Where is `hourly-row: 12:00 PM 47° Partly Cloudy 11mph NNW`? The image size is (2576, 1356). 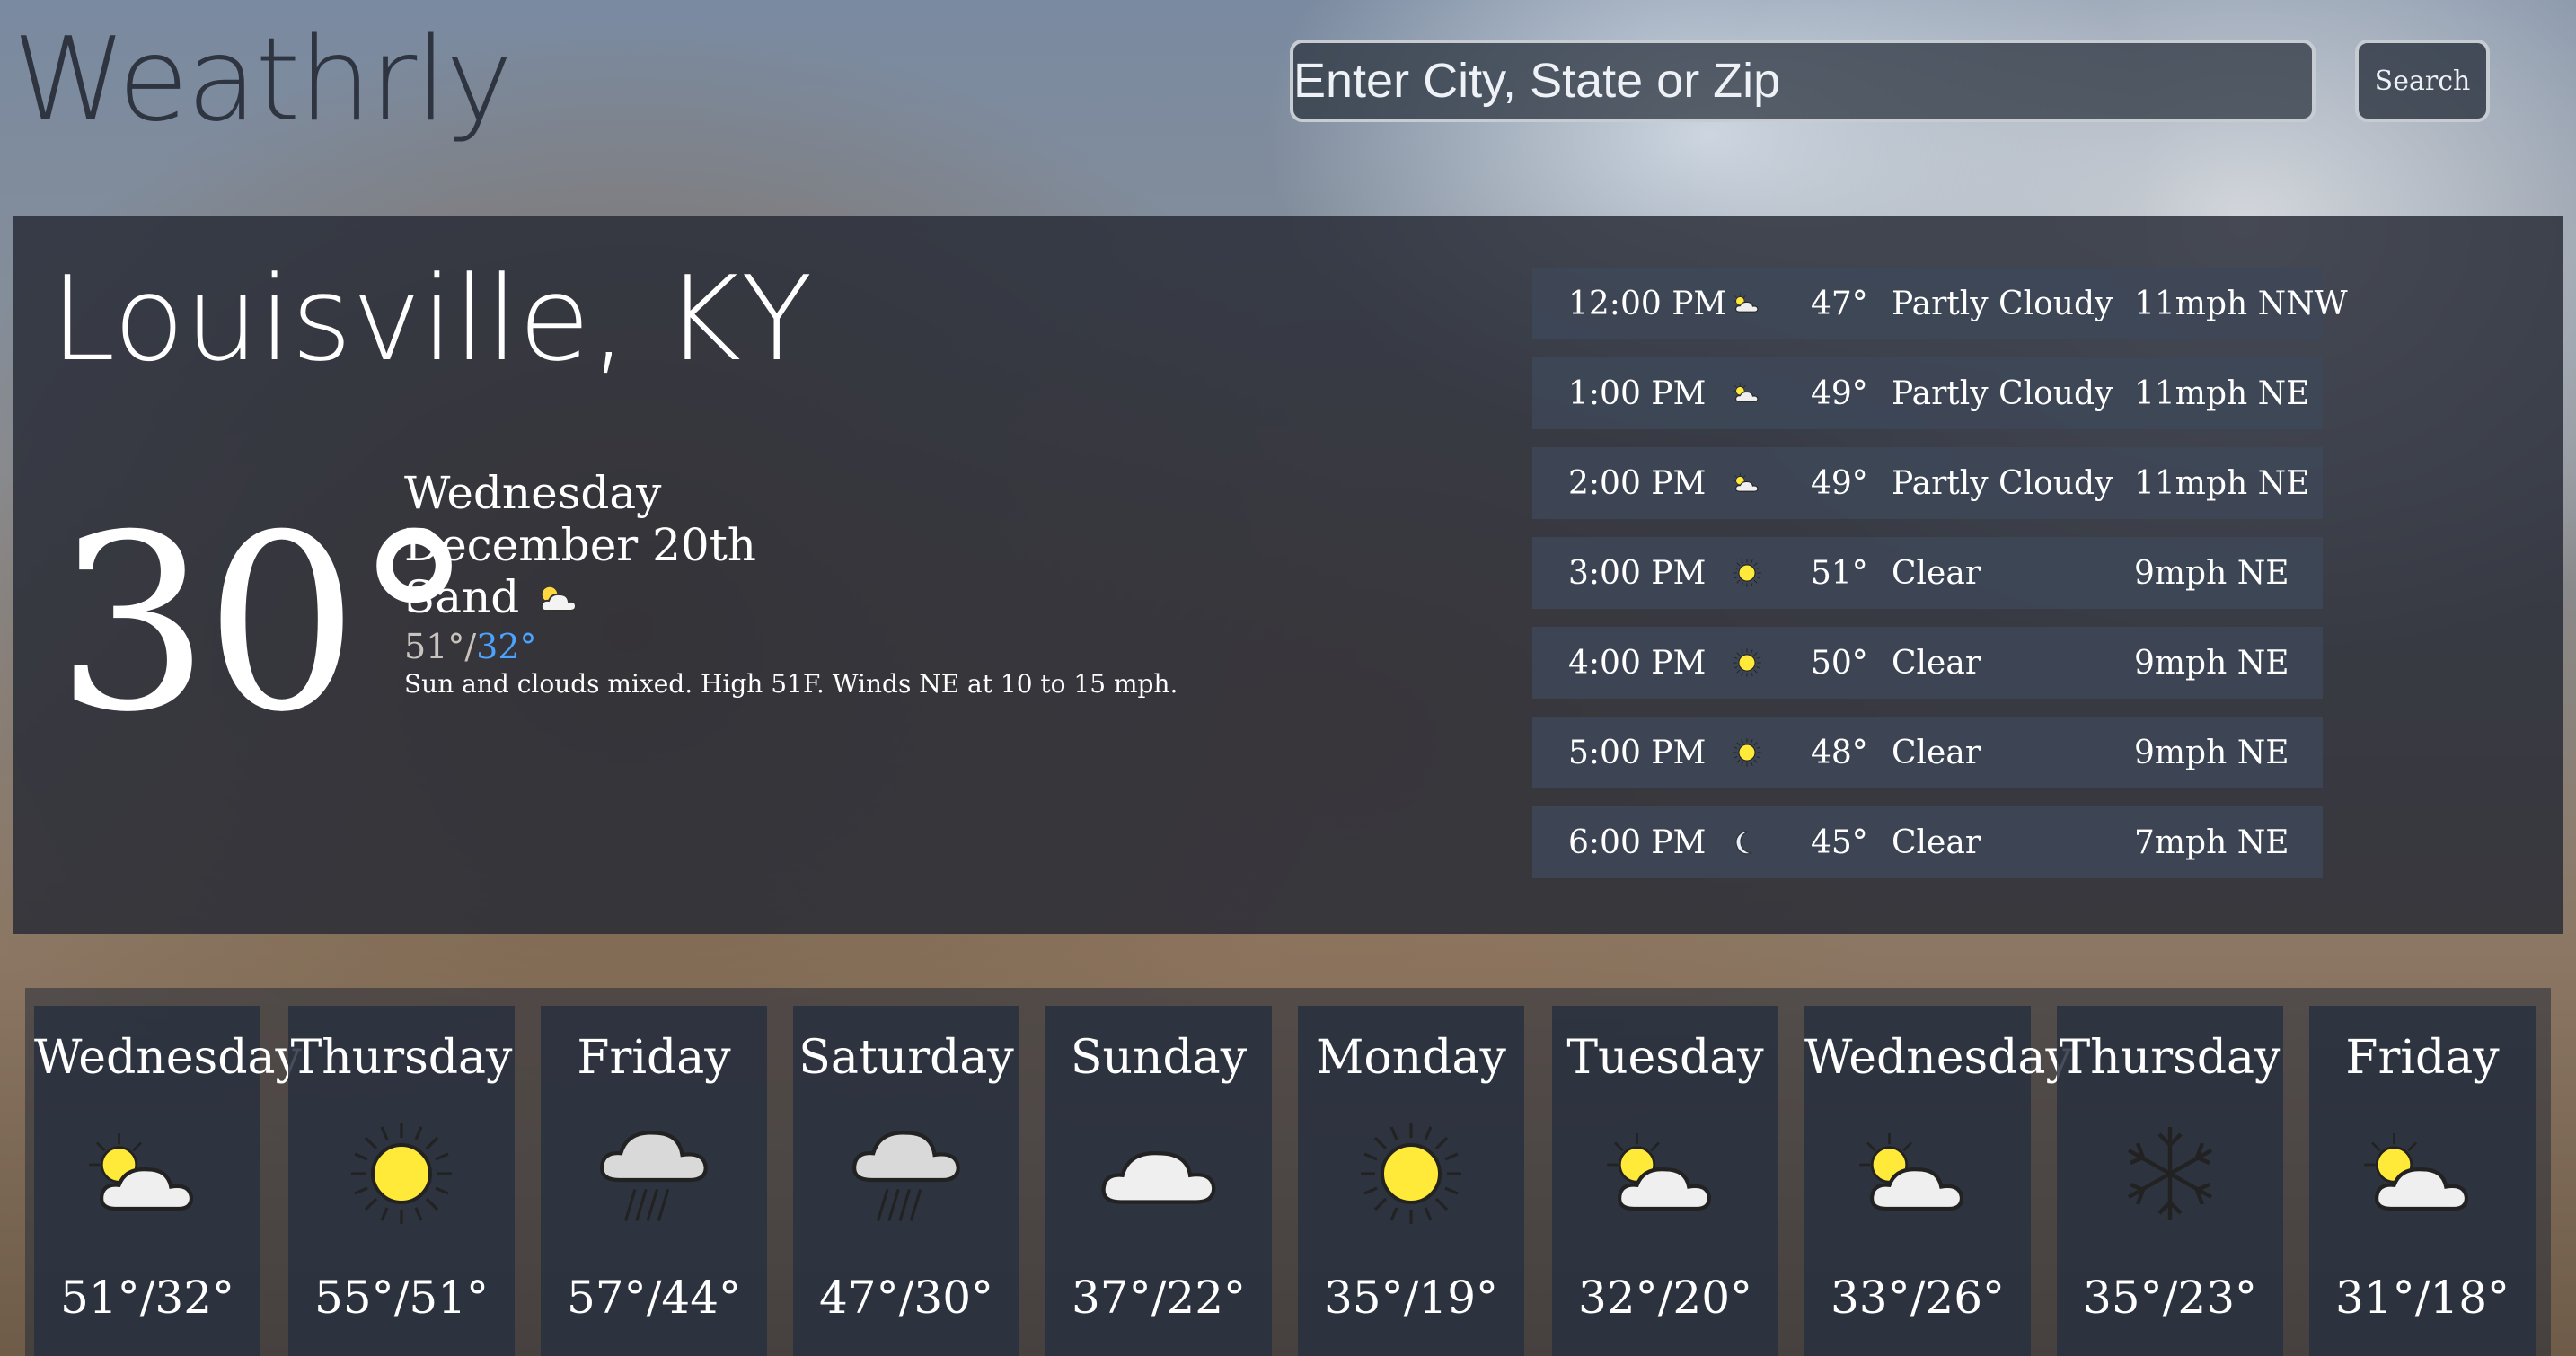 hourly-row: 12:00 PM 47° Partly Cloudy 11mph NNW is located at coordinates (1940, 303).